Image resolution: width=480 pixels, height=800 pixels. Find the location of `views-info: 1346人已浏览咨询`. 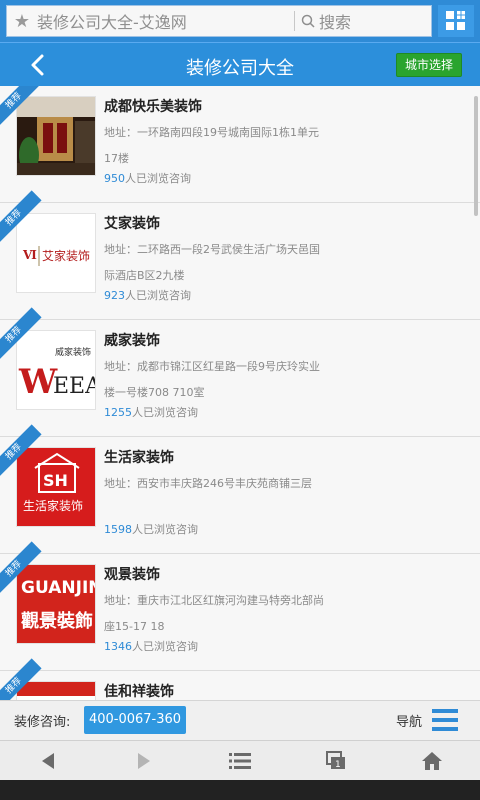

views-info: 1346人已浏览咨询 is located at coordinates (151, 646).